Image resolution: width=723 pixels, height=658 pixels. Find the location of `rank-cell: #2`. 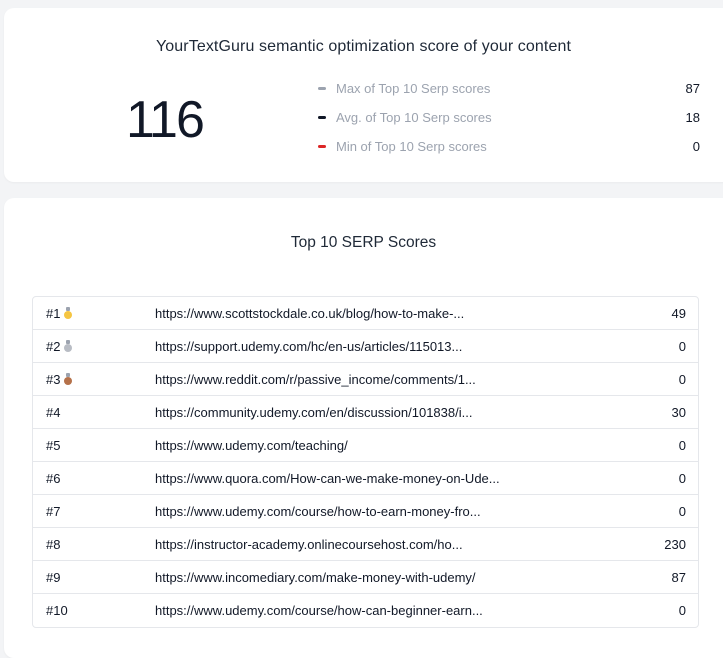

rank-cell: #2 is located at coordinates (88, 346).